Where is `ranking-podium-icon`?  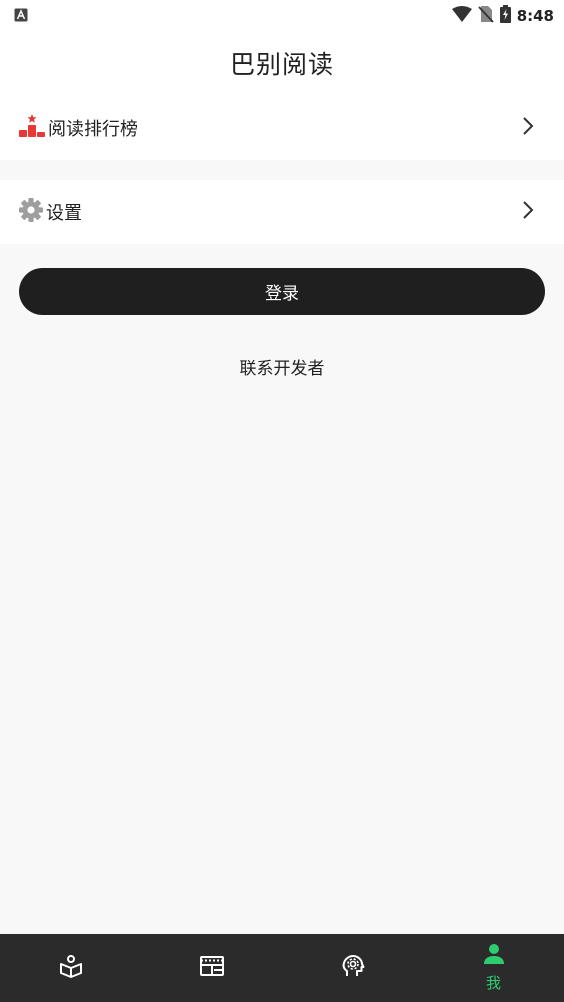
ranking-podium-icon is located at coordinates (32, 128).